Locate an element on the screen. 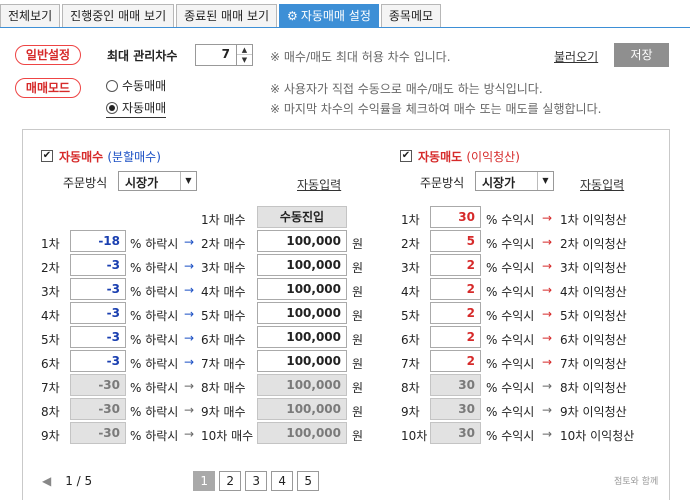 The image size is (690, 500). sell-target-step: 10차 이익청산 is located at coordinates (597, 436).